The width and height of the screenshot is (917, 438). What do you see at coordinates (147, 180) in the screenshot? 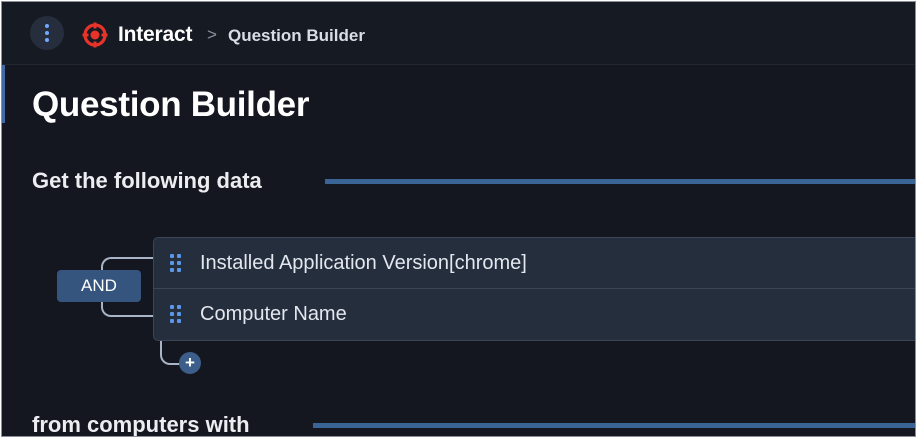
I see `get-data-section-title: Get the following data` at bounding box center [147, 180].